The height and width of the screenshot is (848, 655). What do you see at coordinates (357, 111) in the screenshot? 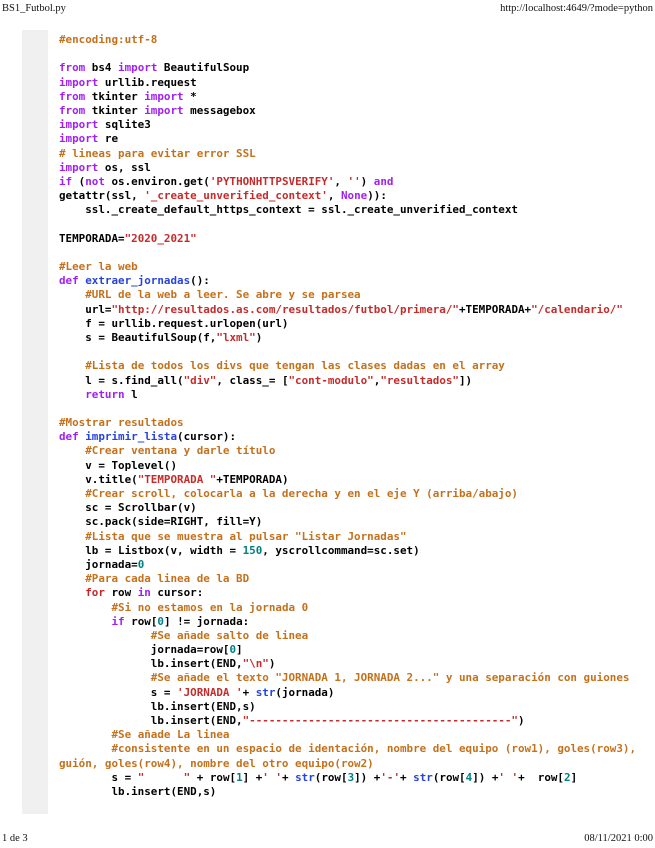
I see `code-line: from tkinter import messagebox` at bounding box center [357, 111].